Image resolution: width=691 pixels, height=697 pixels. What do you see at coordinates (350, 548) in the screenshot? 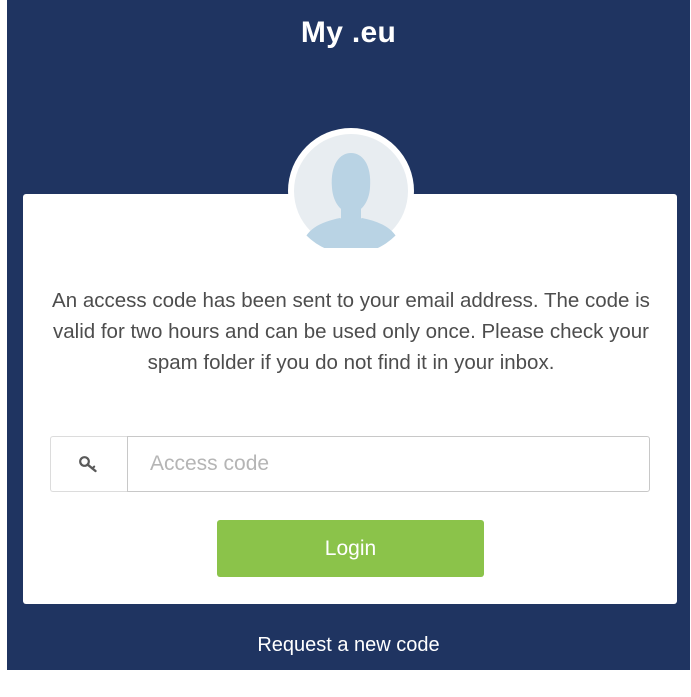
I see `login-button: Login` at bounding box center [350, 548].